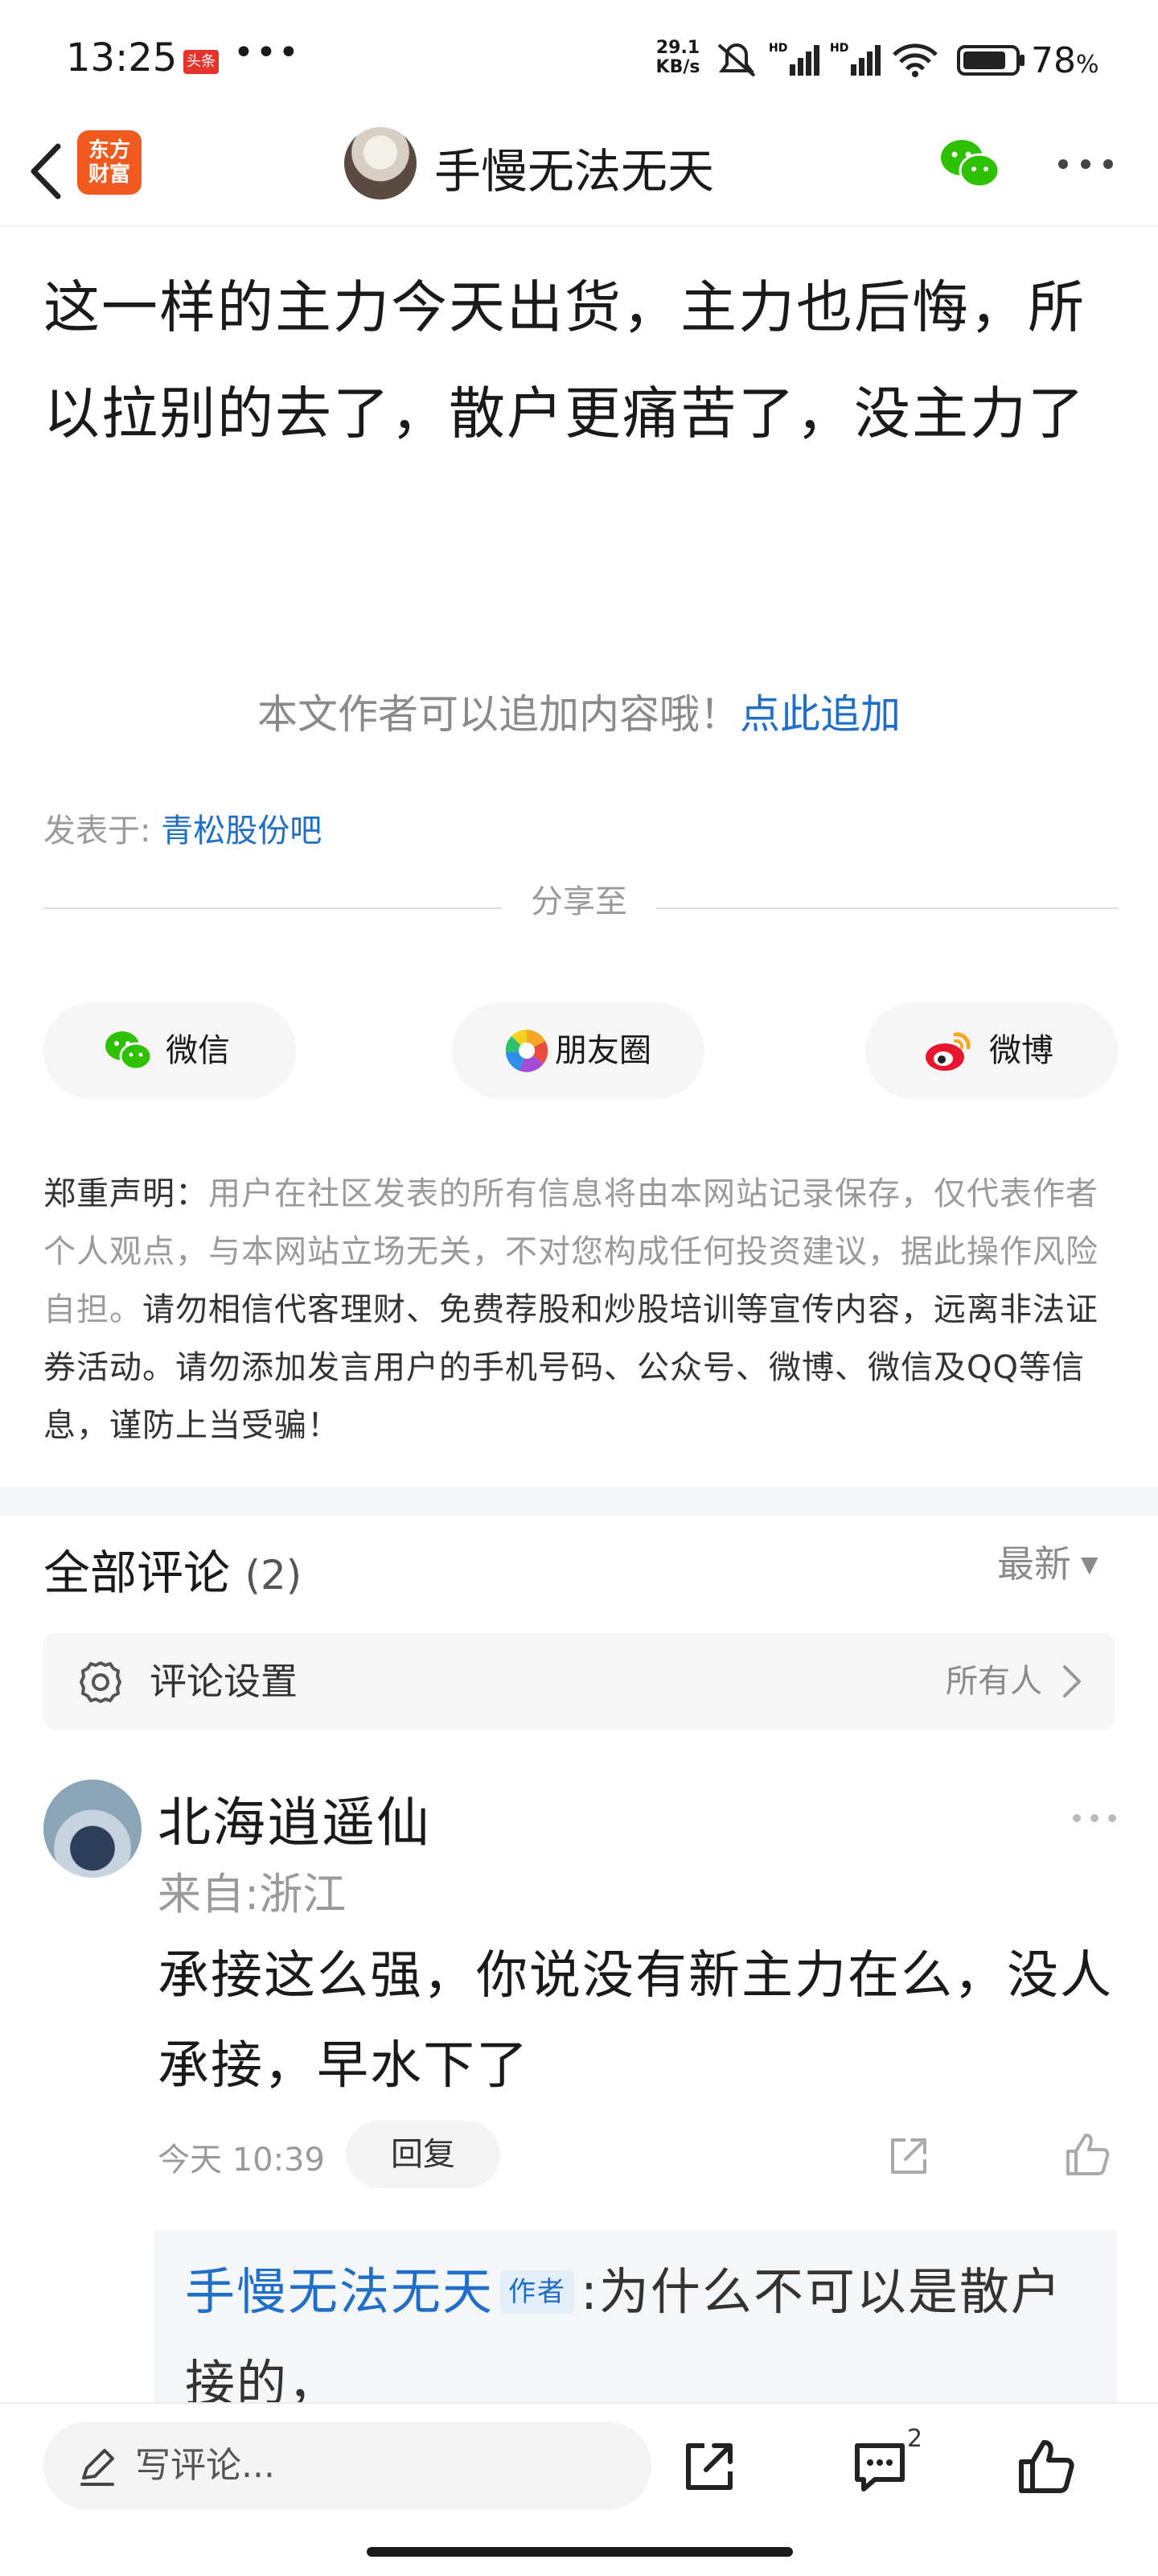 Image resolution: width=1158 pixels, height=2576 pixels. I want to click on share-wechat-label: 微信, so click(198, 1050).